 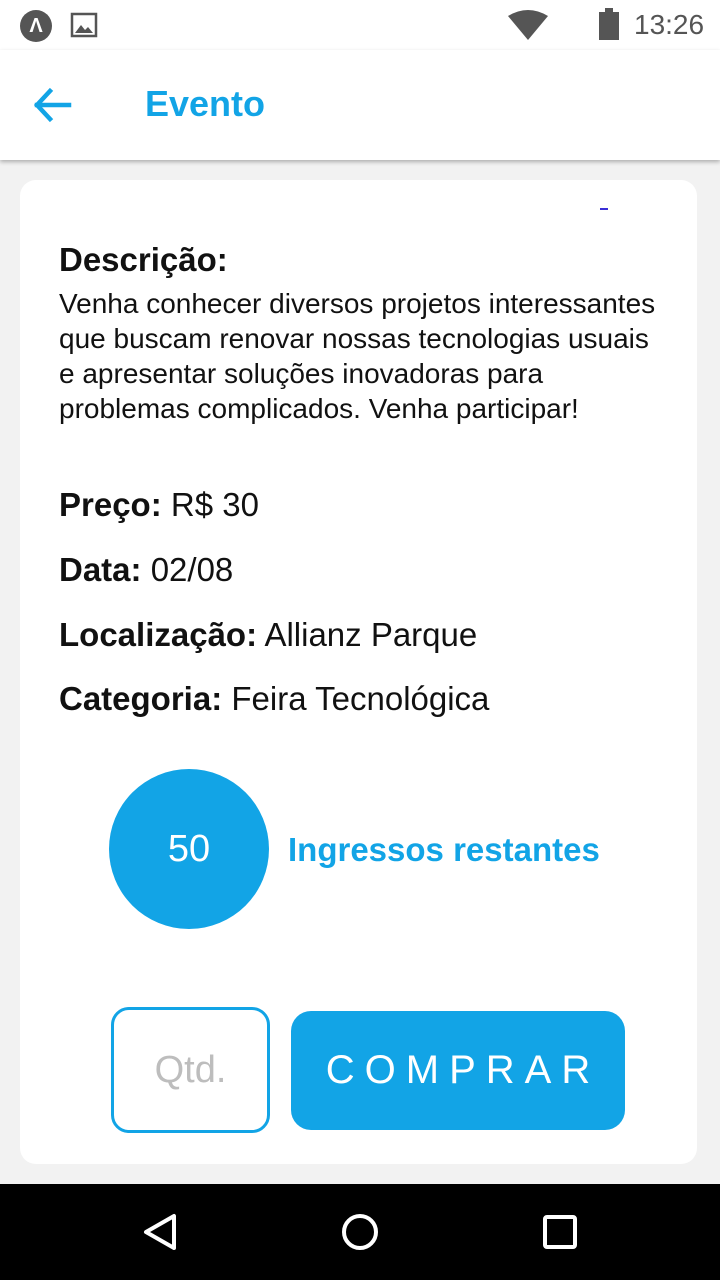 What do you see at coordinates (458, 1070) in the screenshot?
I see `buy-button: COMPRAR` at bounding box center [458, 1070].